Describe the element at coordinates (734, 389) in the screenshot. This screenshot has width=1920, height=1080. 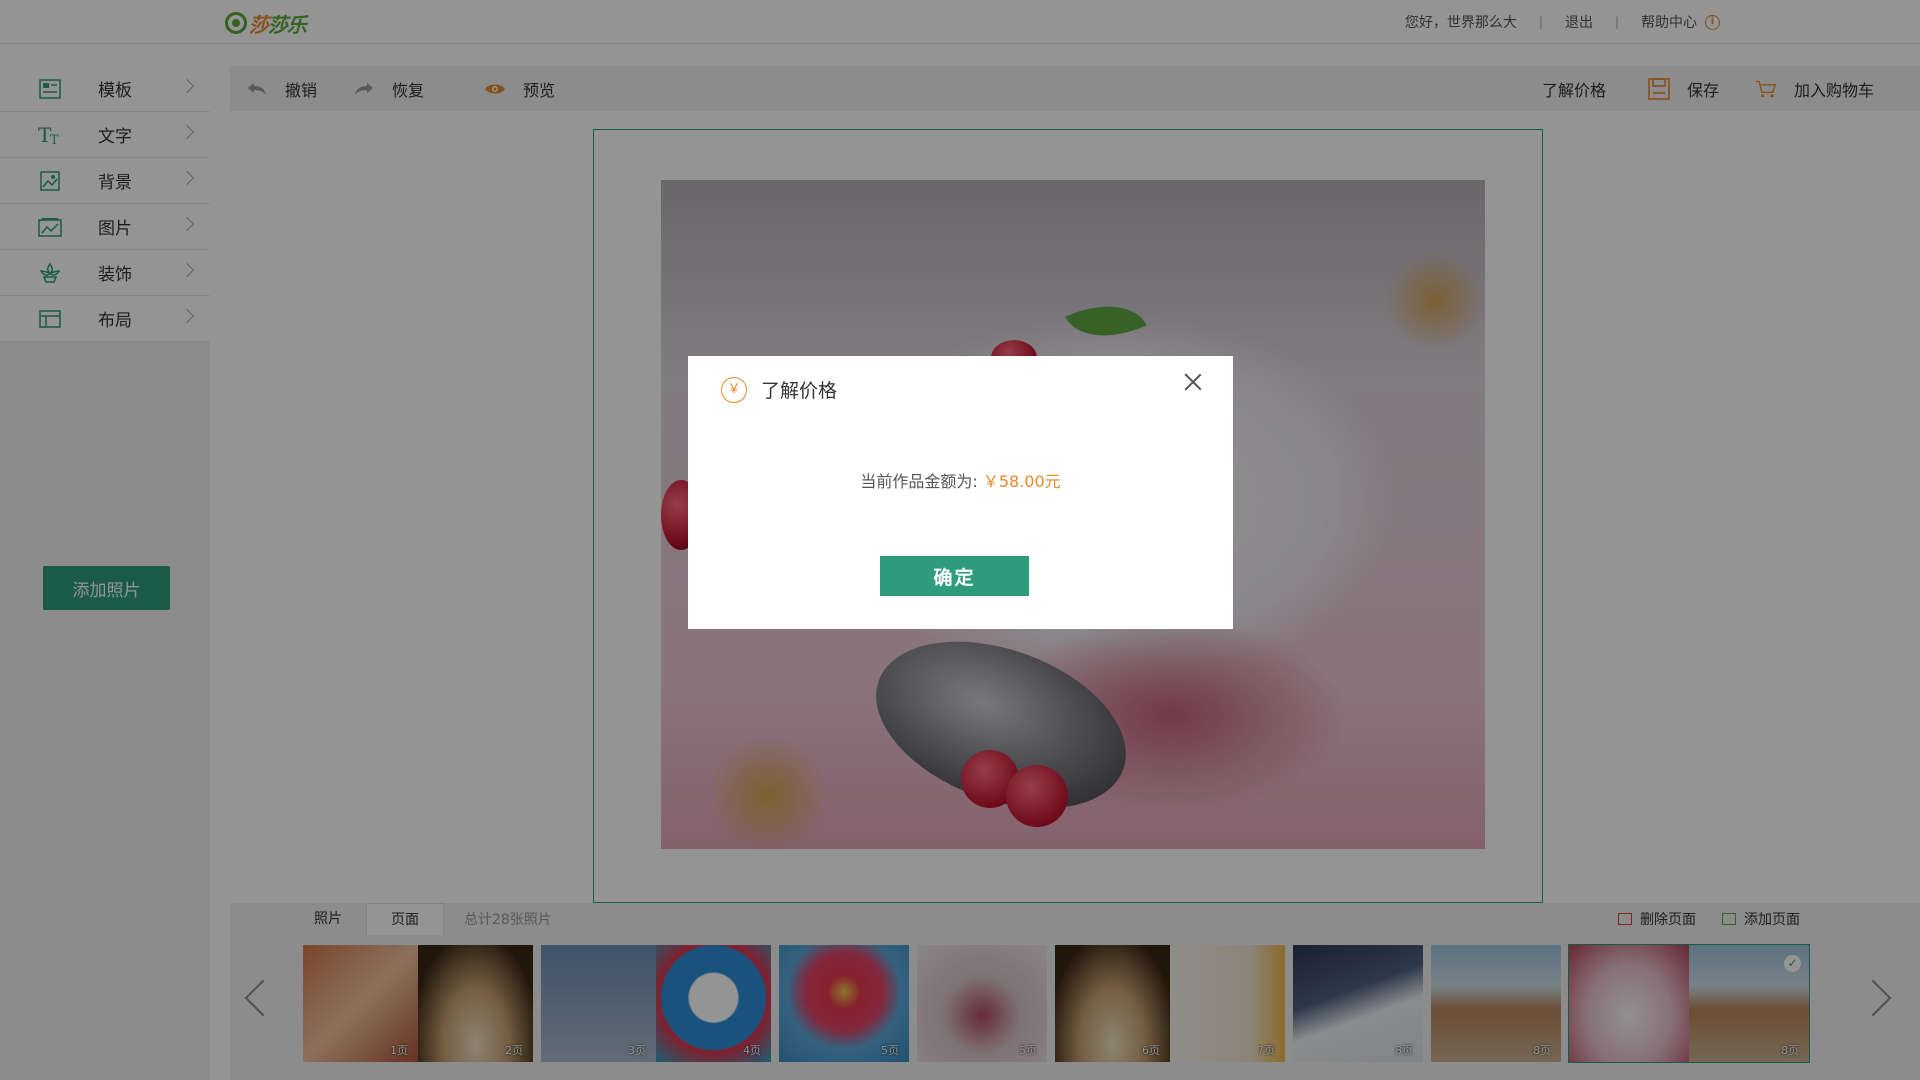
I see `yen-icon: ￥` at that location.